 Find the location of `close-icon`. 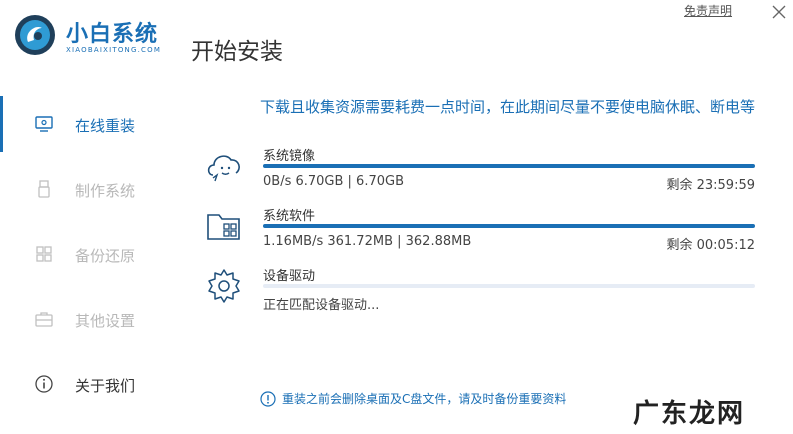

close-icon is located at coordinates (779, 12).